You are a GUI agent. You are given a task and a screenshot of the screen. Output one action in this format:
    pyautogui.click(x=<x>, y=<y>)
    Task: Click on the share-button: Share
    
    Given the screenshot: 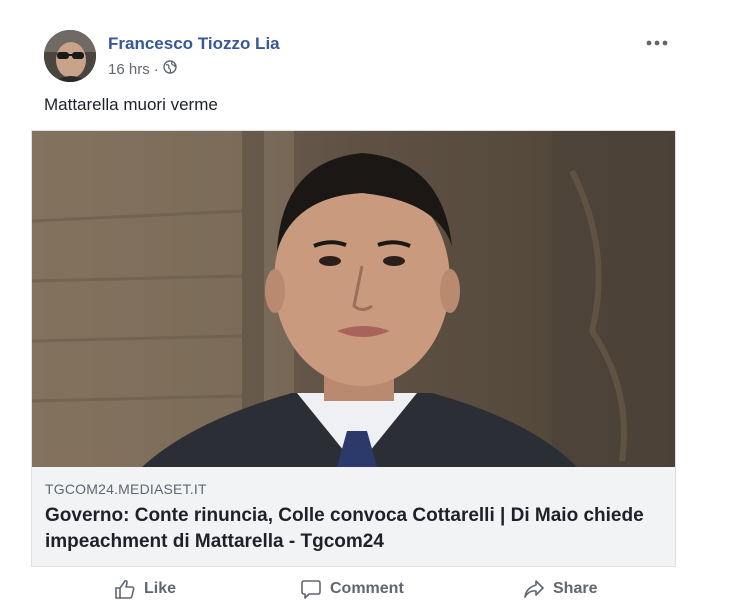 What is the action you would take?
    pyautogui.click(x=560, y=589)
    